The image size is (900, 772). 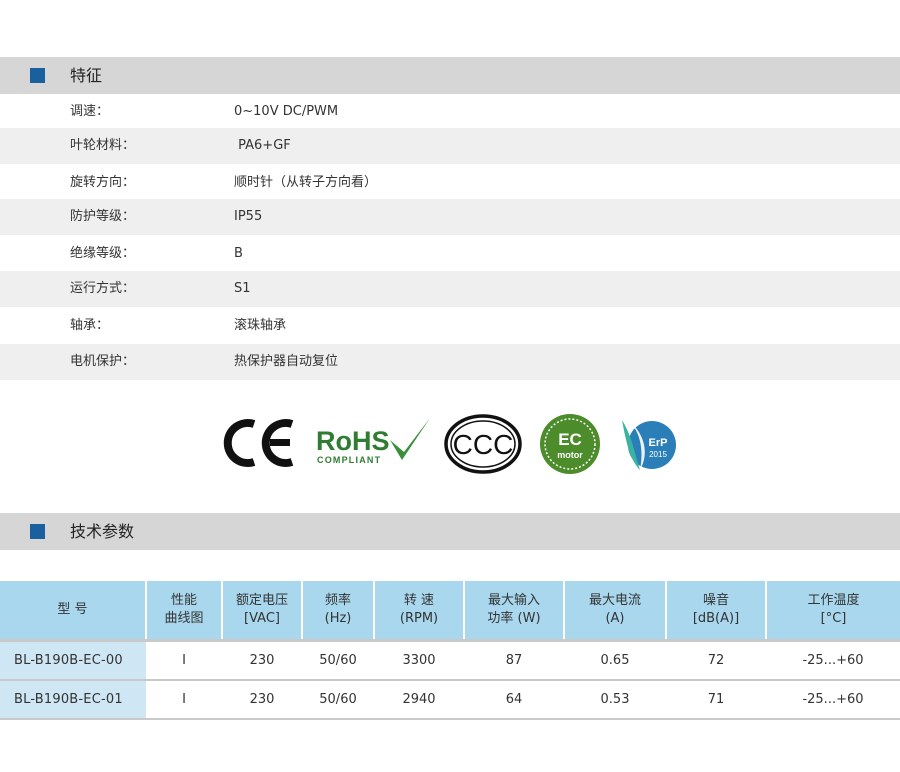 I want to click on feature-label: 轴承：, so click(x=90, y=325).